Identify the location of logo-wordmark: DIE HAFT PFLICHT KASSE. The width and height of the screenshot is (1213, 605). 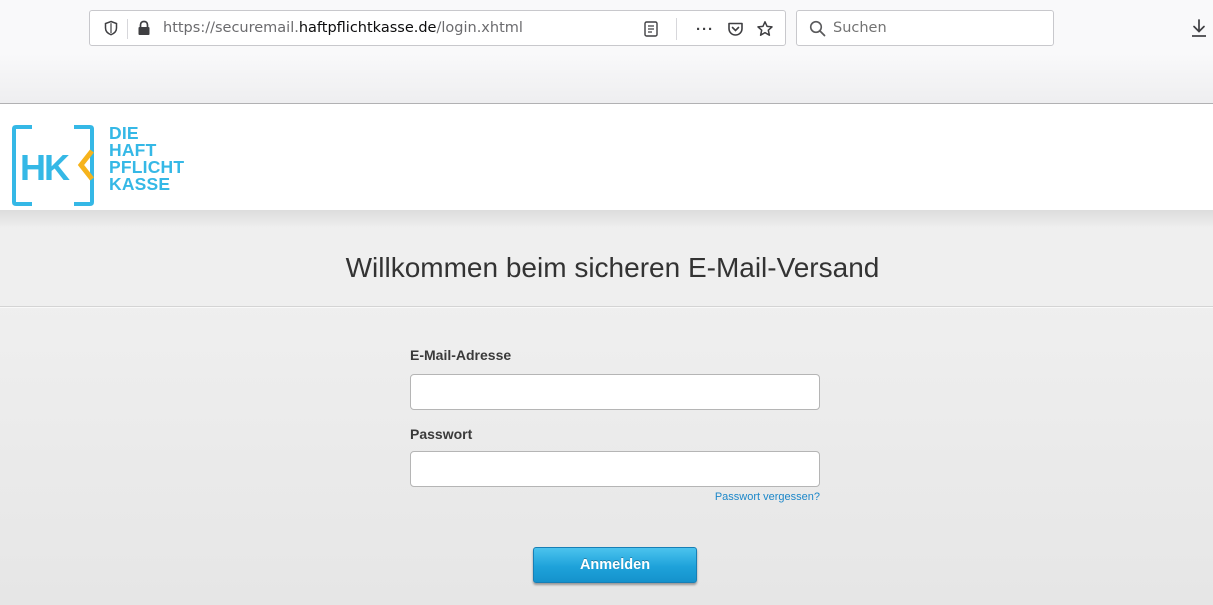
(146, 159).